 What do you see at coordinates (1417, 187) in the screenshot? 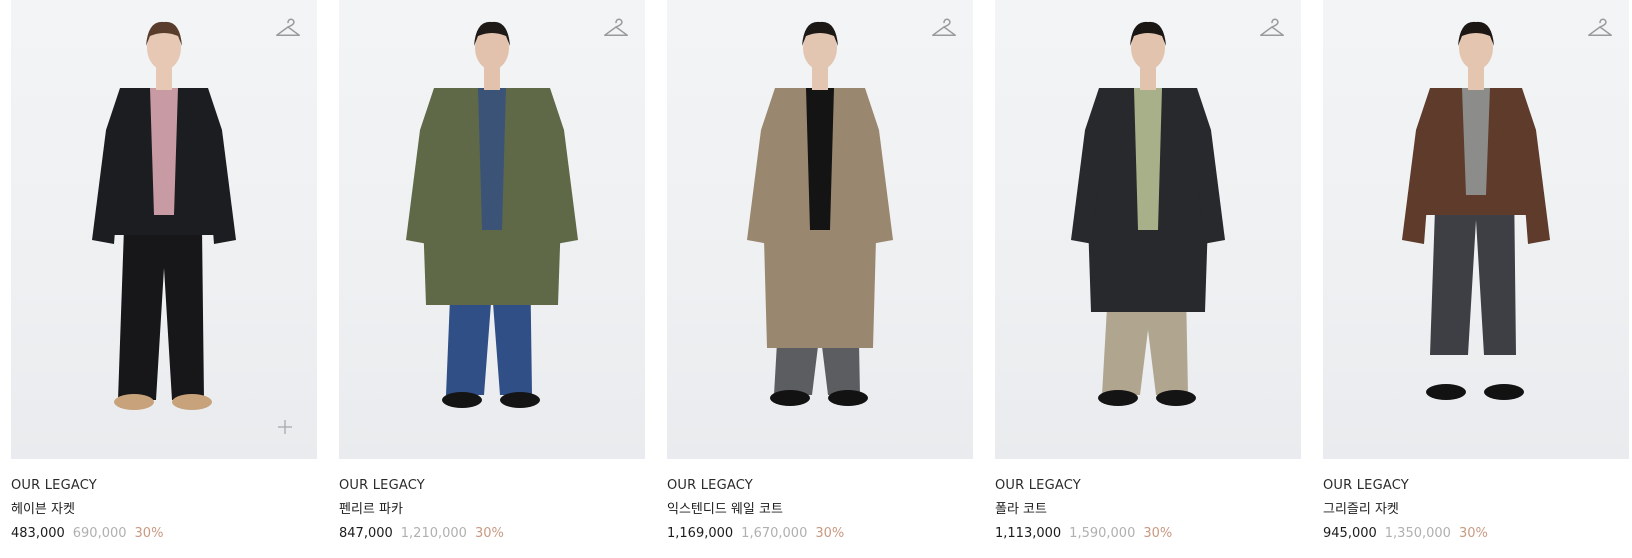
I see `left-sleeve` at bounding box center [1417, 187].